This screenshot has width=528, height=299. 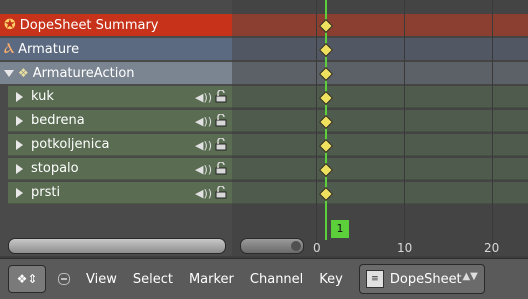 What do you see at coordinates (117, 246) in the screenshot?
I see `channel-scrollbar` at bounding box center [117, 246].